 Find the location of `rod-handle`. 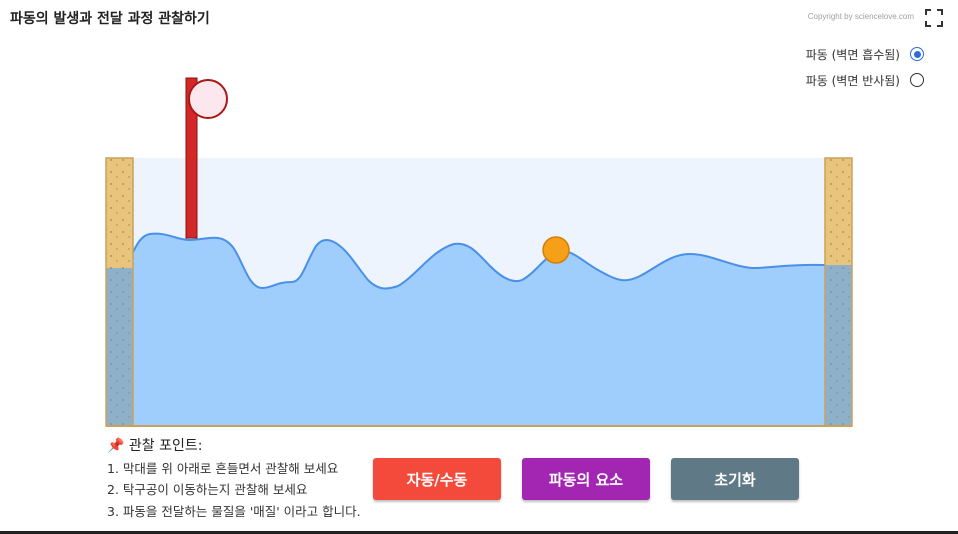

rod-handle is located at coordinates (208, 99).